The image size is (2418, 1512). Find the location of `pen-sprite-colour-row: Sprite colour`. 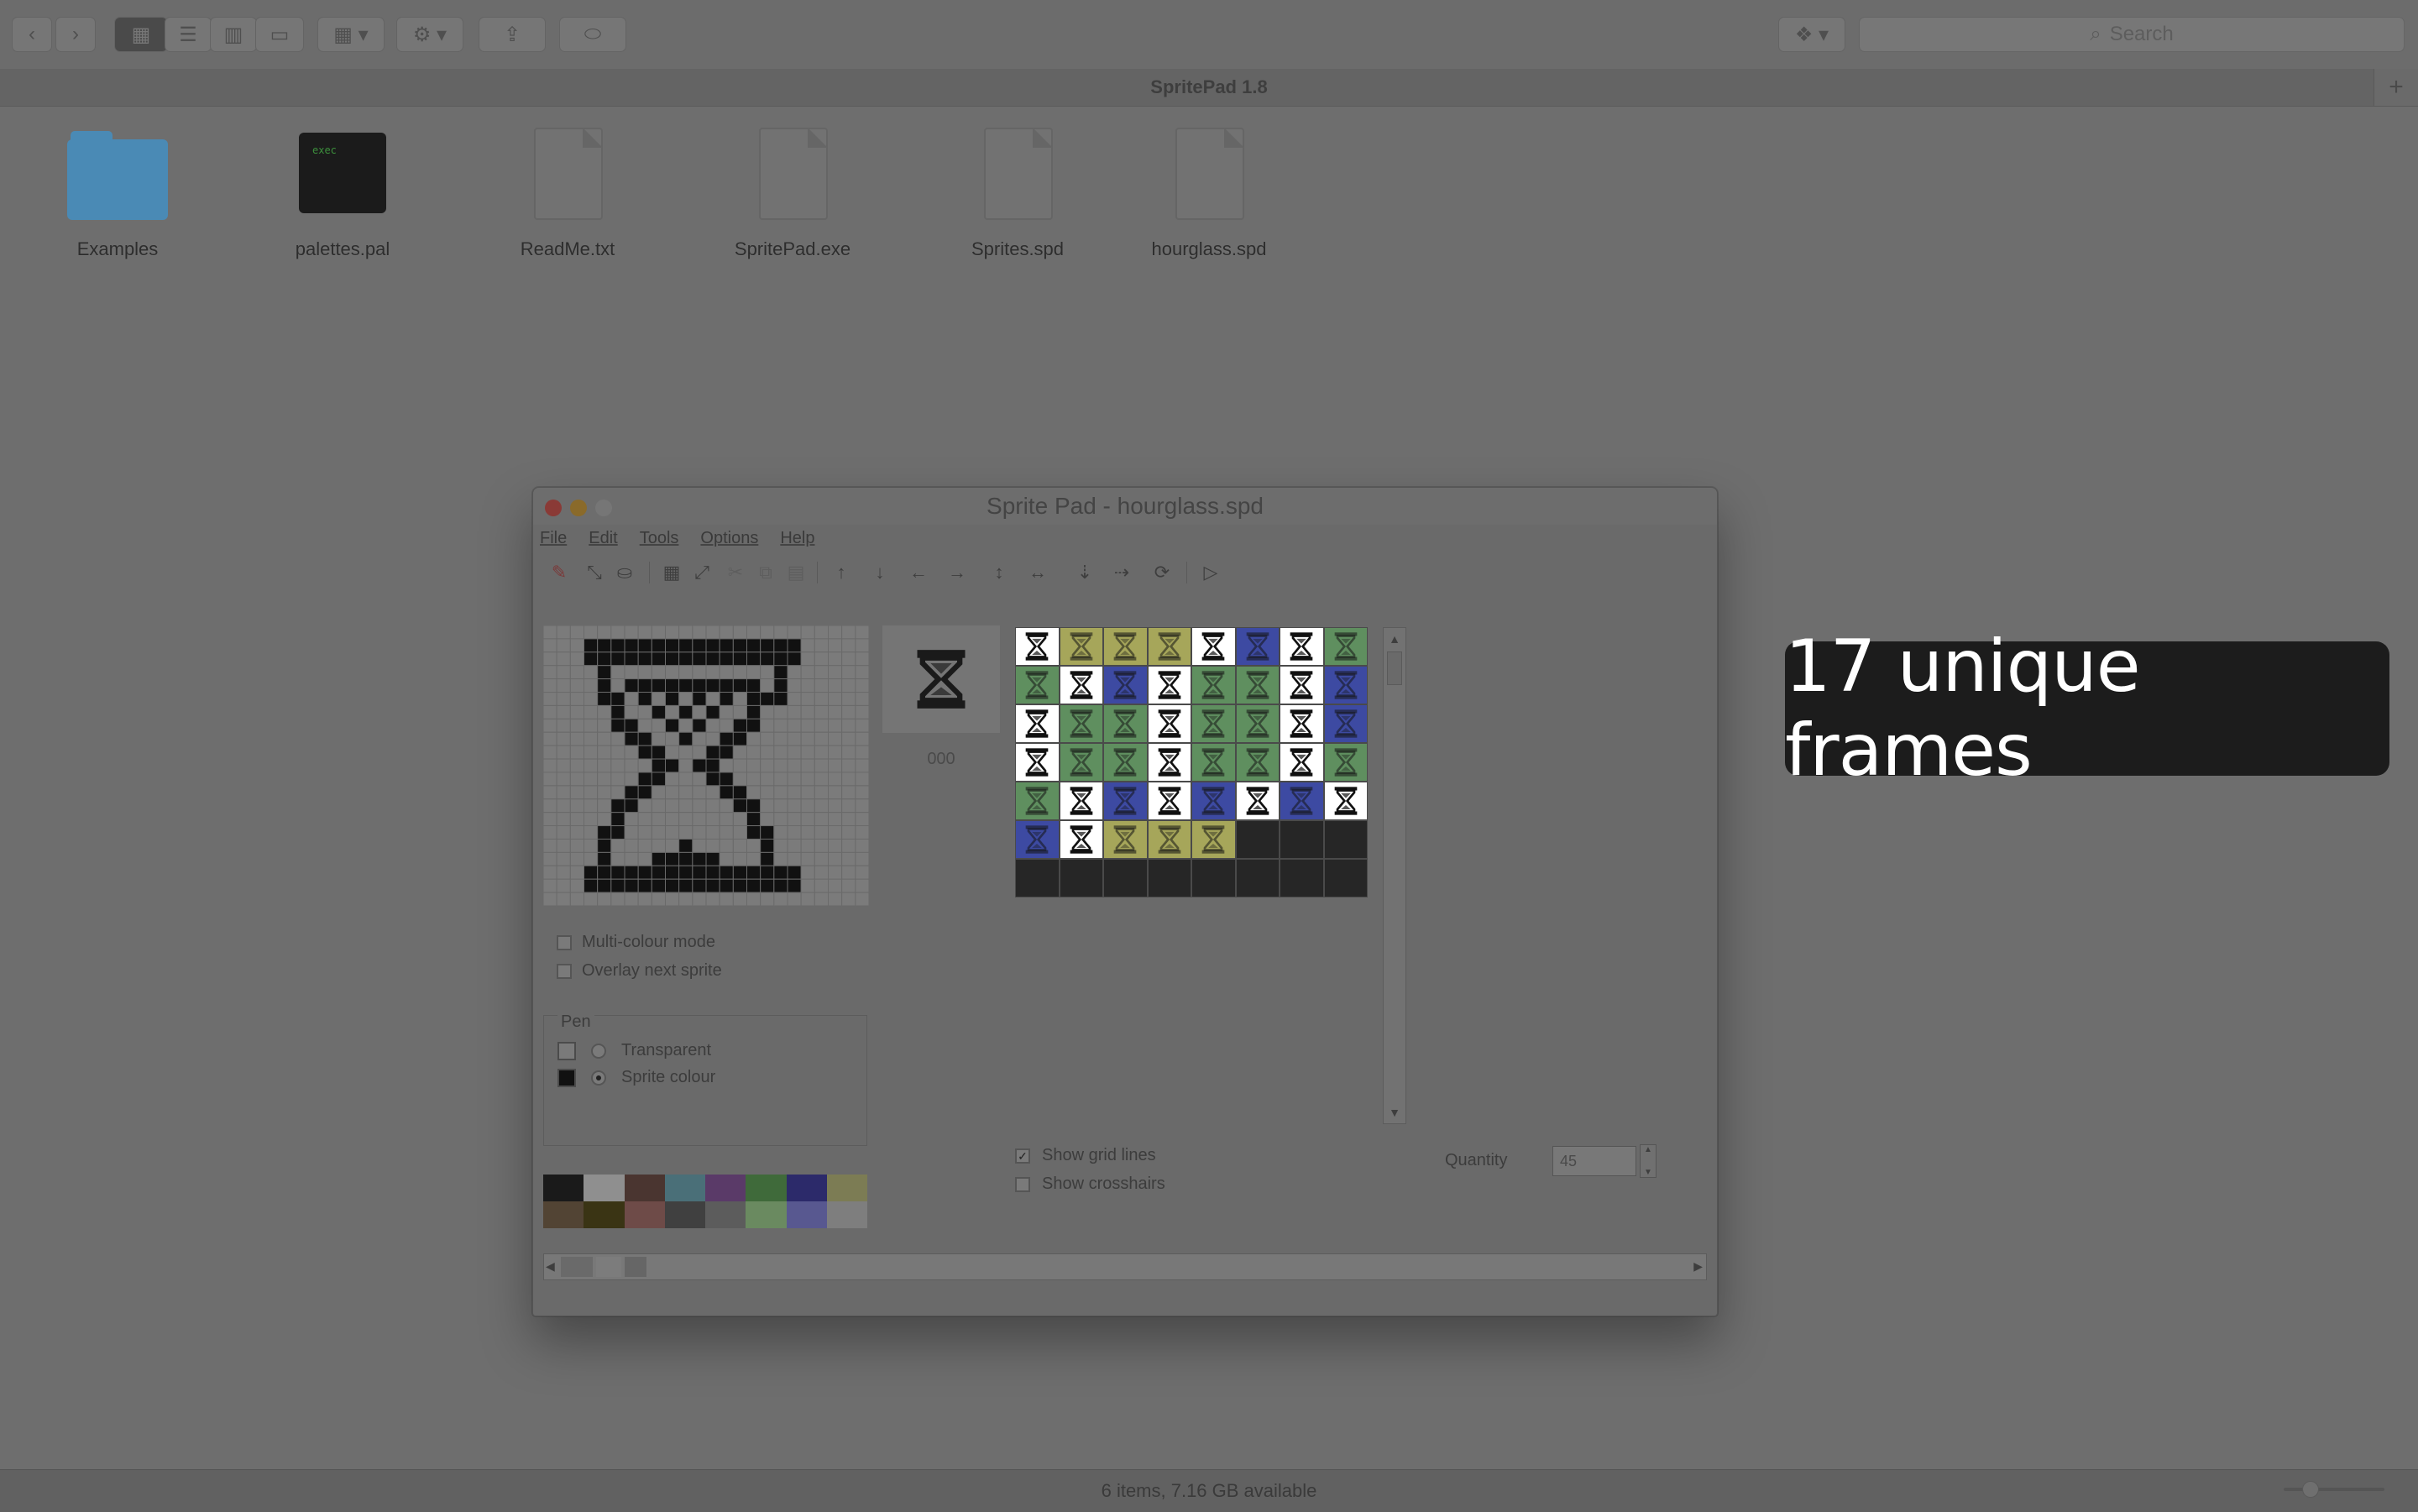

pen-sprite-colour-row: Sprite colour is located at coordinates (636, 1077).